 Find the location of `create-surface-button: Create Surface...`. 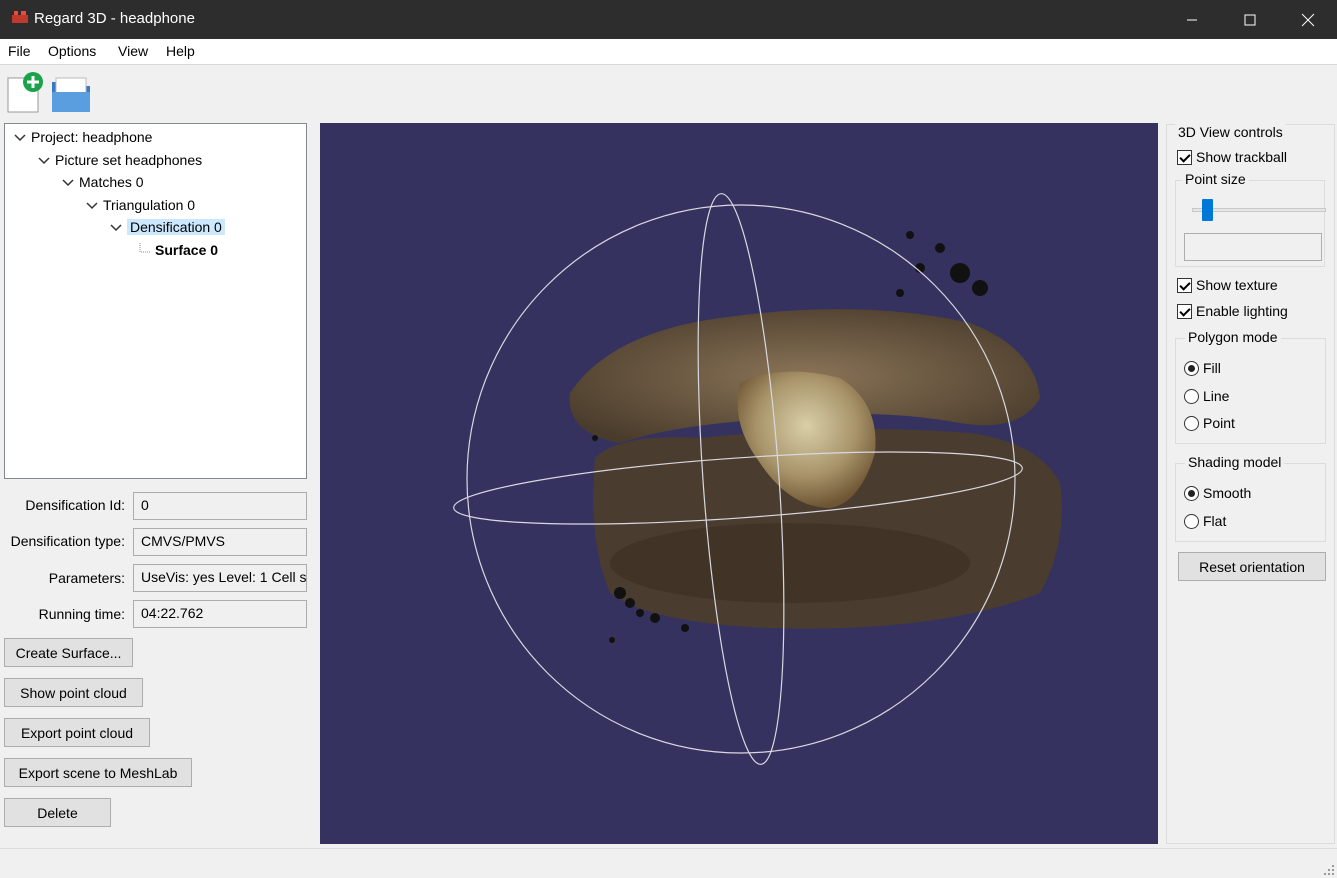

create-surface-button: Create Surface... is located at coordinates (68, 652).